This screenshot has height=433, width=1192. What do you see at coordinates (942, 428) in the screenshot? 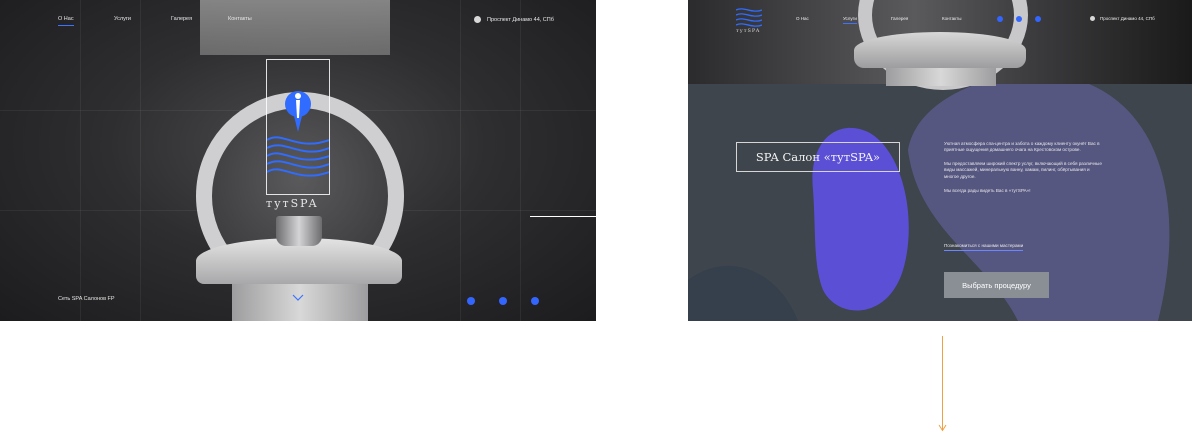
I see `arrow-down-icon` at bounding box center [942, 428].